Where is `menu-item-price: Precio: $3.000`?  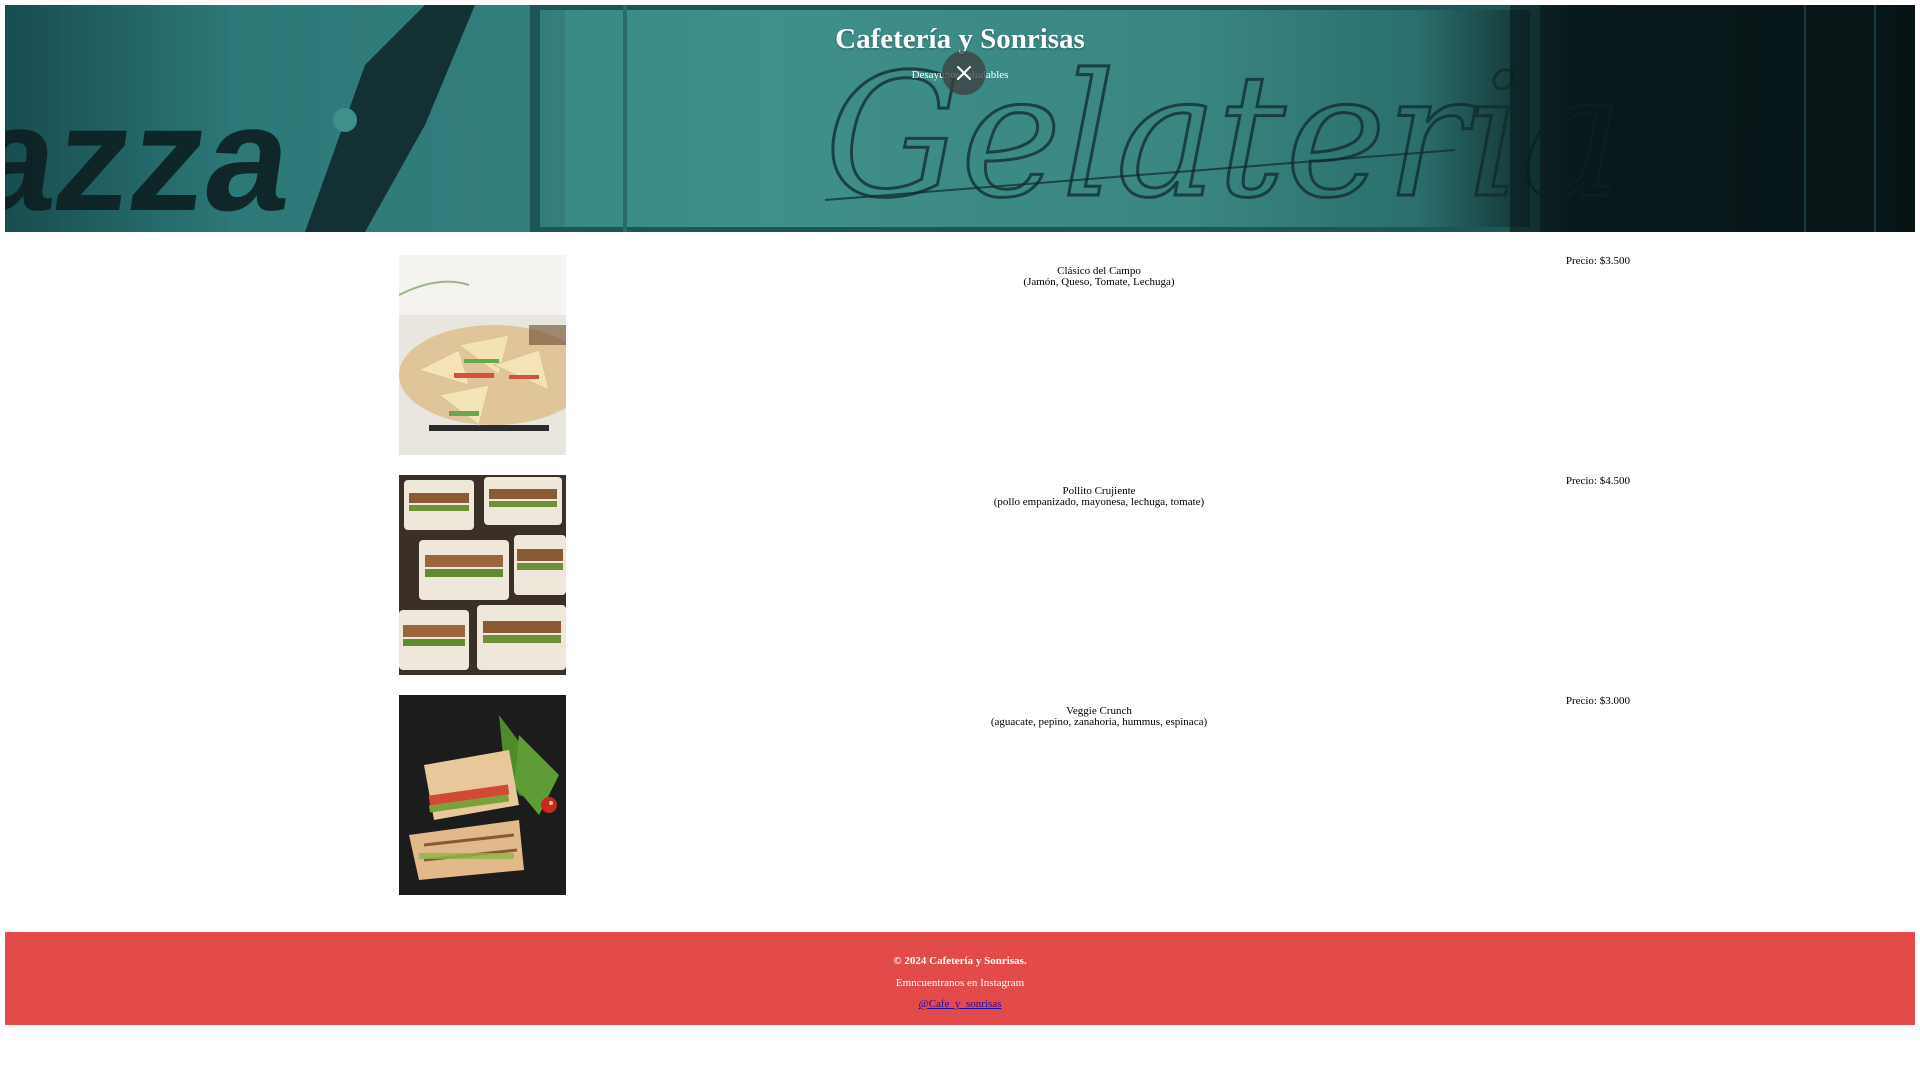
menu-item-price: Precio: $3.000 is located at coordinates (1597, 701).